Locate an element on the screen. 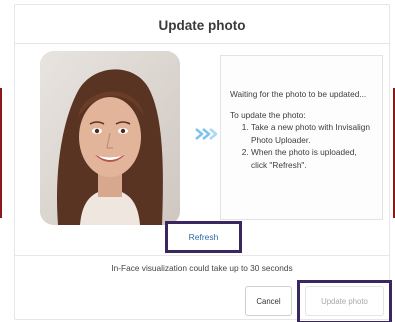 The width and height of the screenshot is (395, 322). double-chevron-right-icon is located at coordinates (206, 134).